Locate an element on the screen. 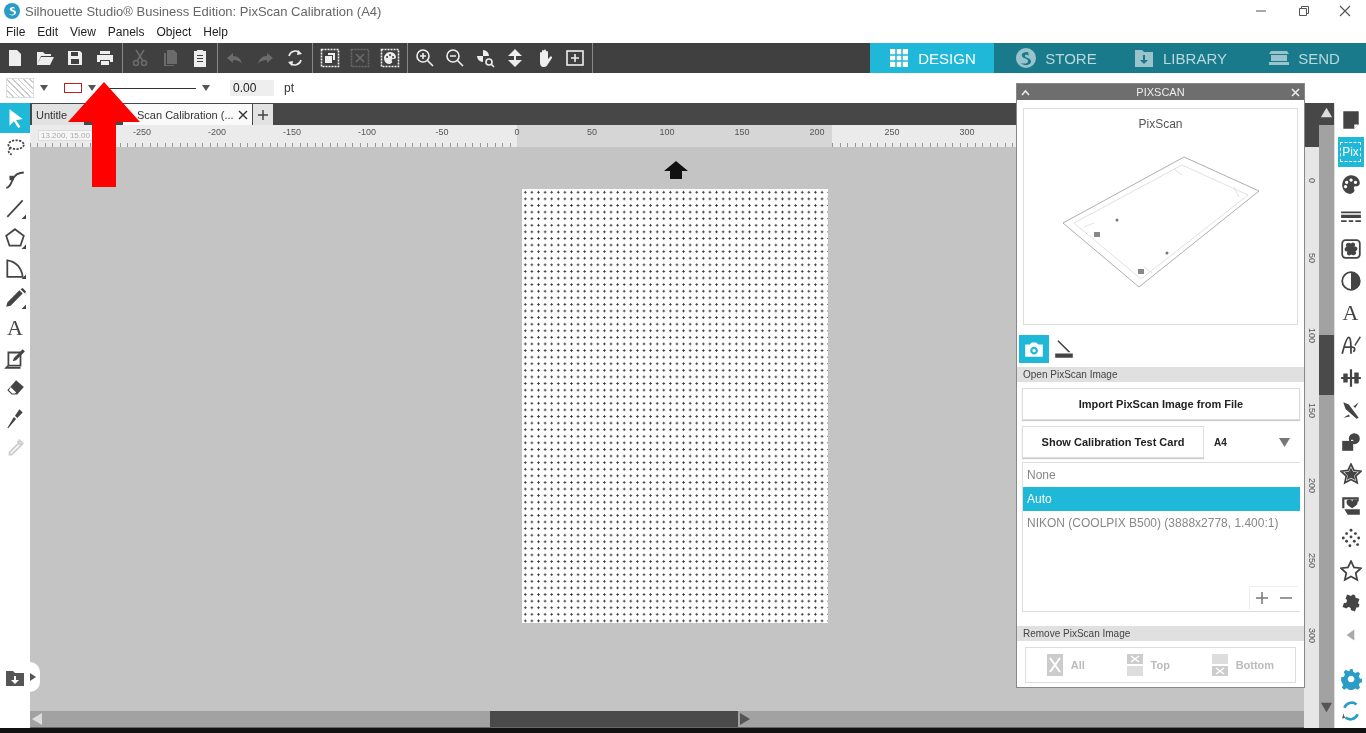 This screenshot has height=733, width=1366. zoom-out-icon is located at coordinates (455, 58).